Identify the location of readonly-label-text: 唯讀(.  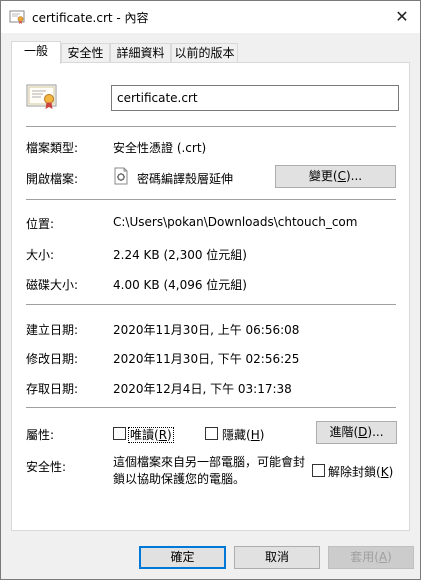
(144, 435).